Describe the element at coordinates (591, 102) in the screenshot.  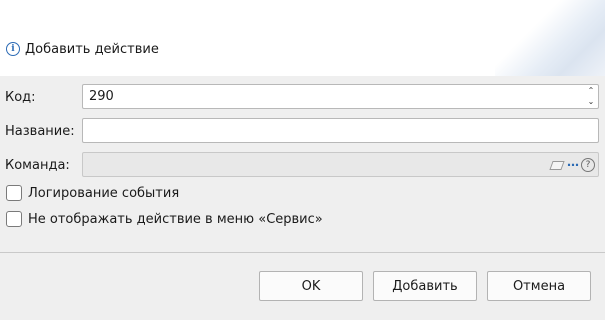
I see `chevron-down-icon: ⌄` at that location.